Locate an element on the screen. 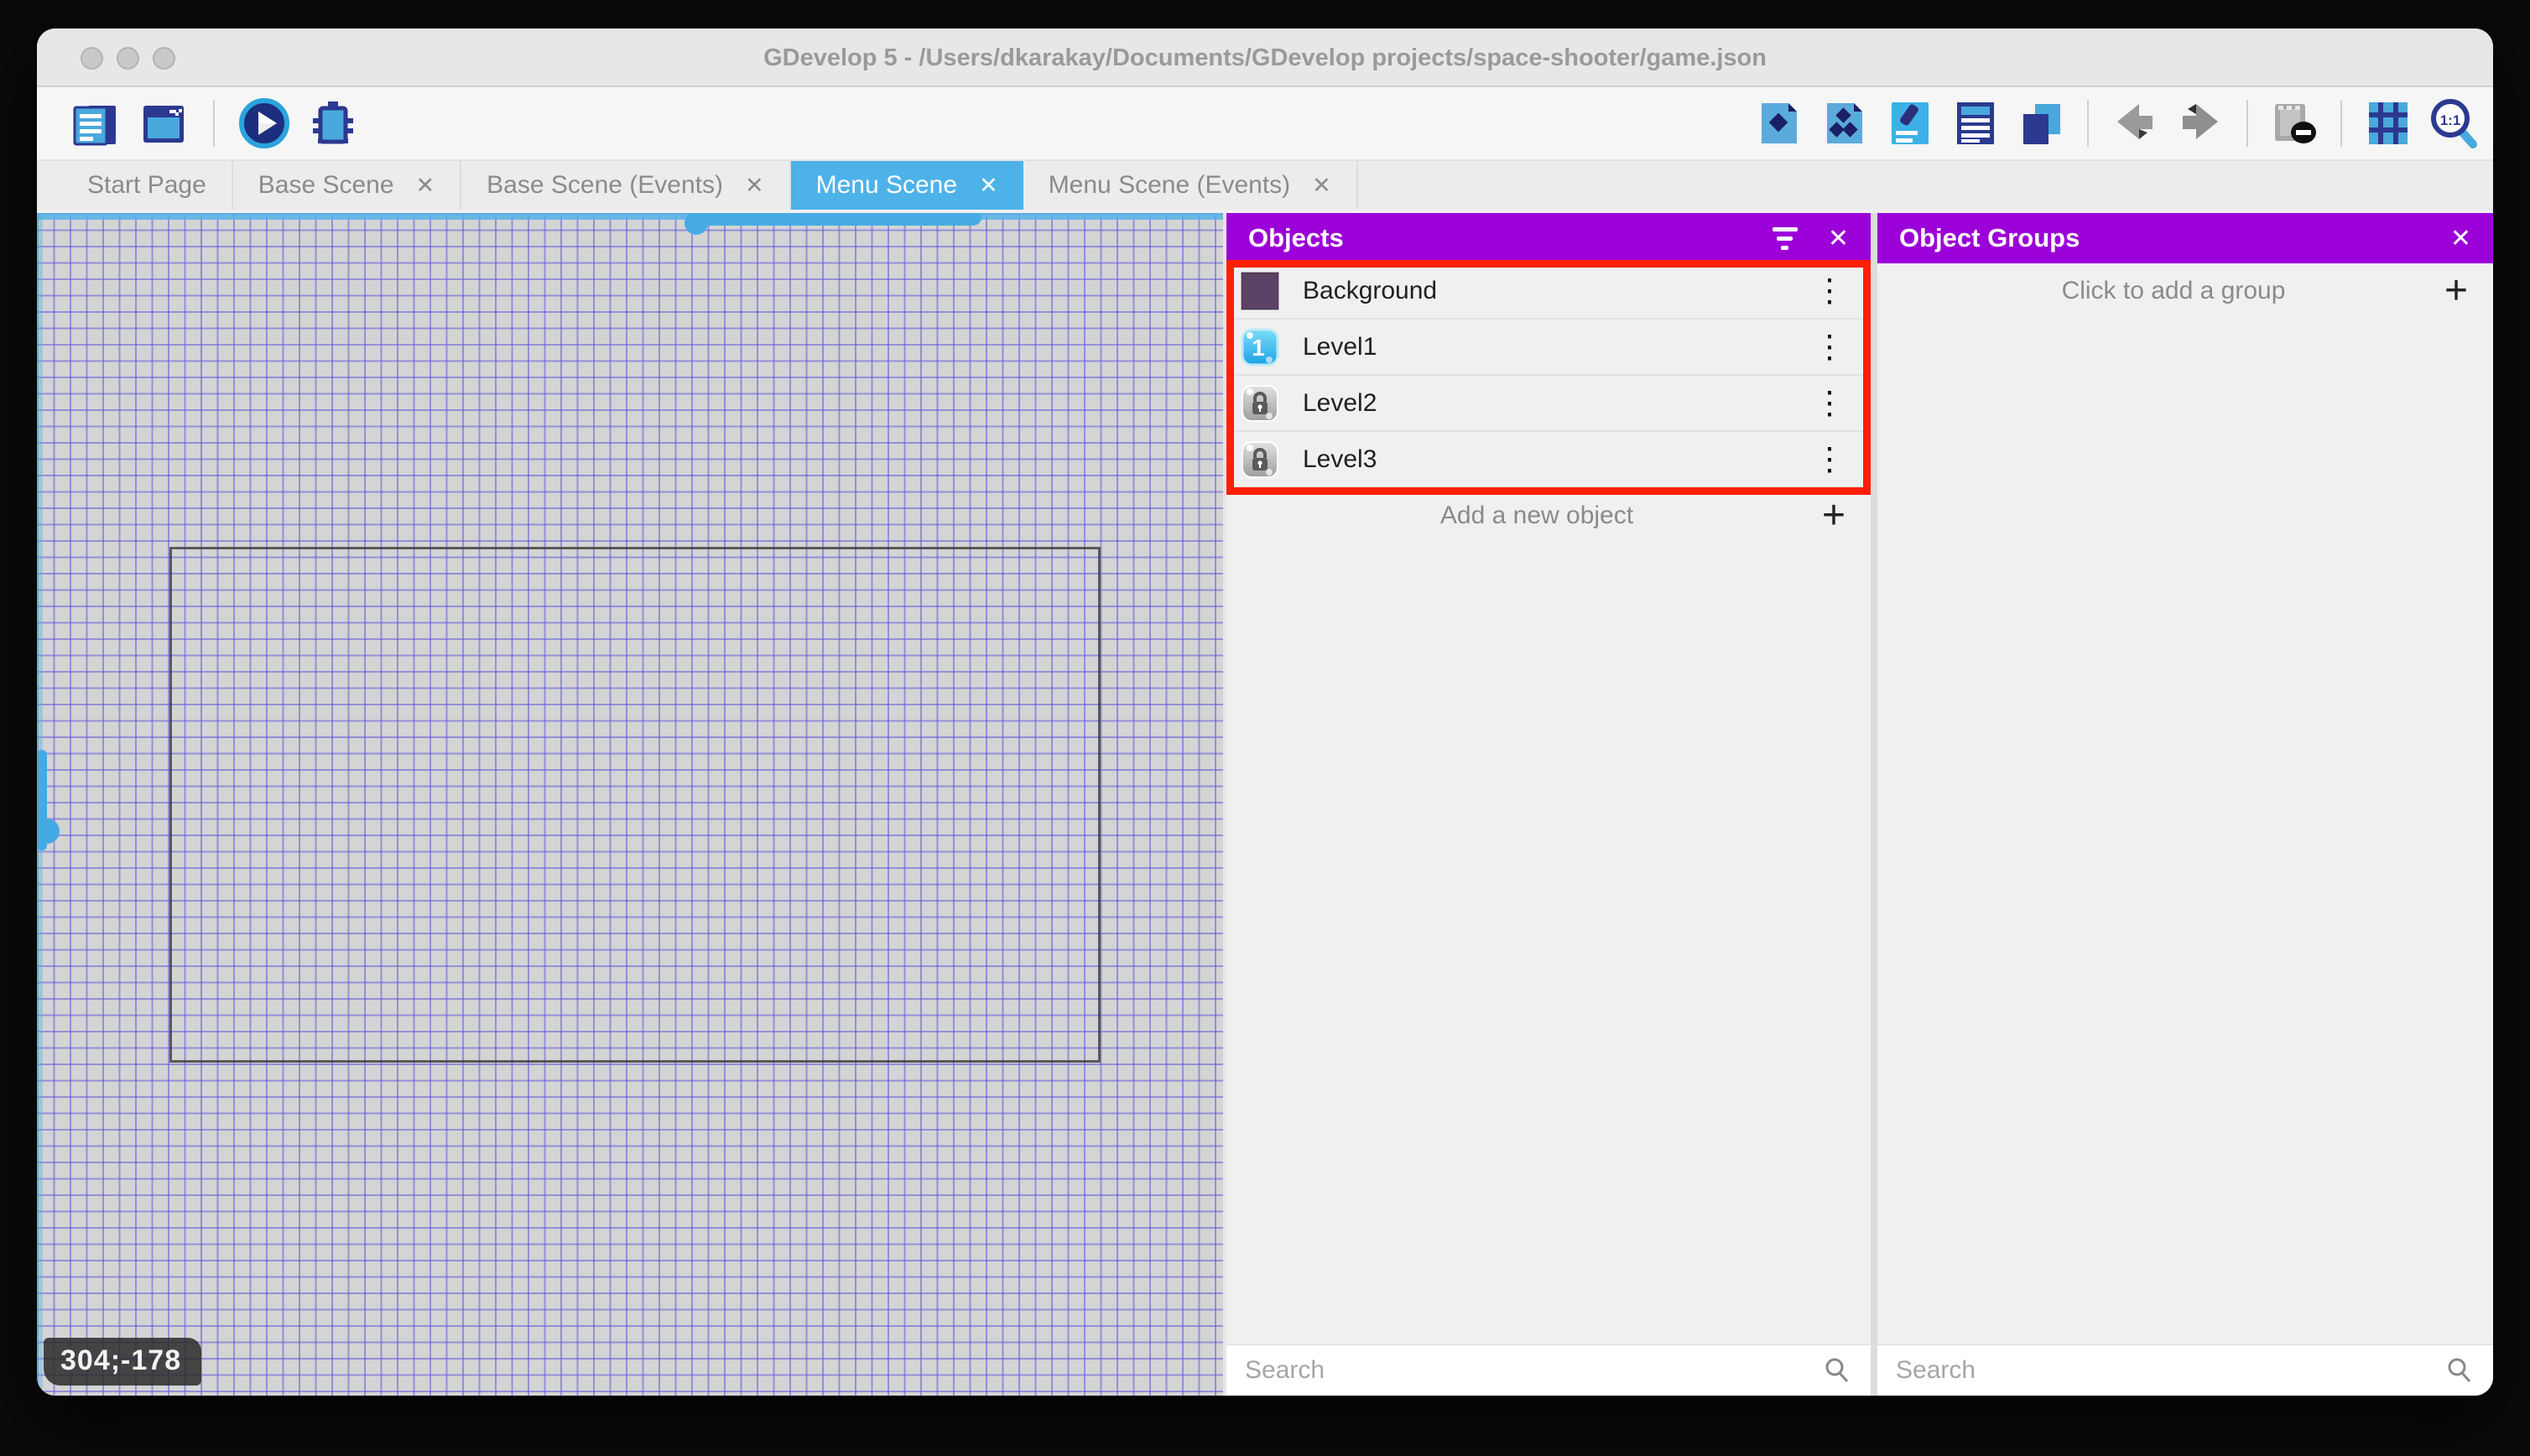 The image size is (2530, 1456). play-preview-icon is located at coordinates (264, 123).